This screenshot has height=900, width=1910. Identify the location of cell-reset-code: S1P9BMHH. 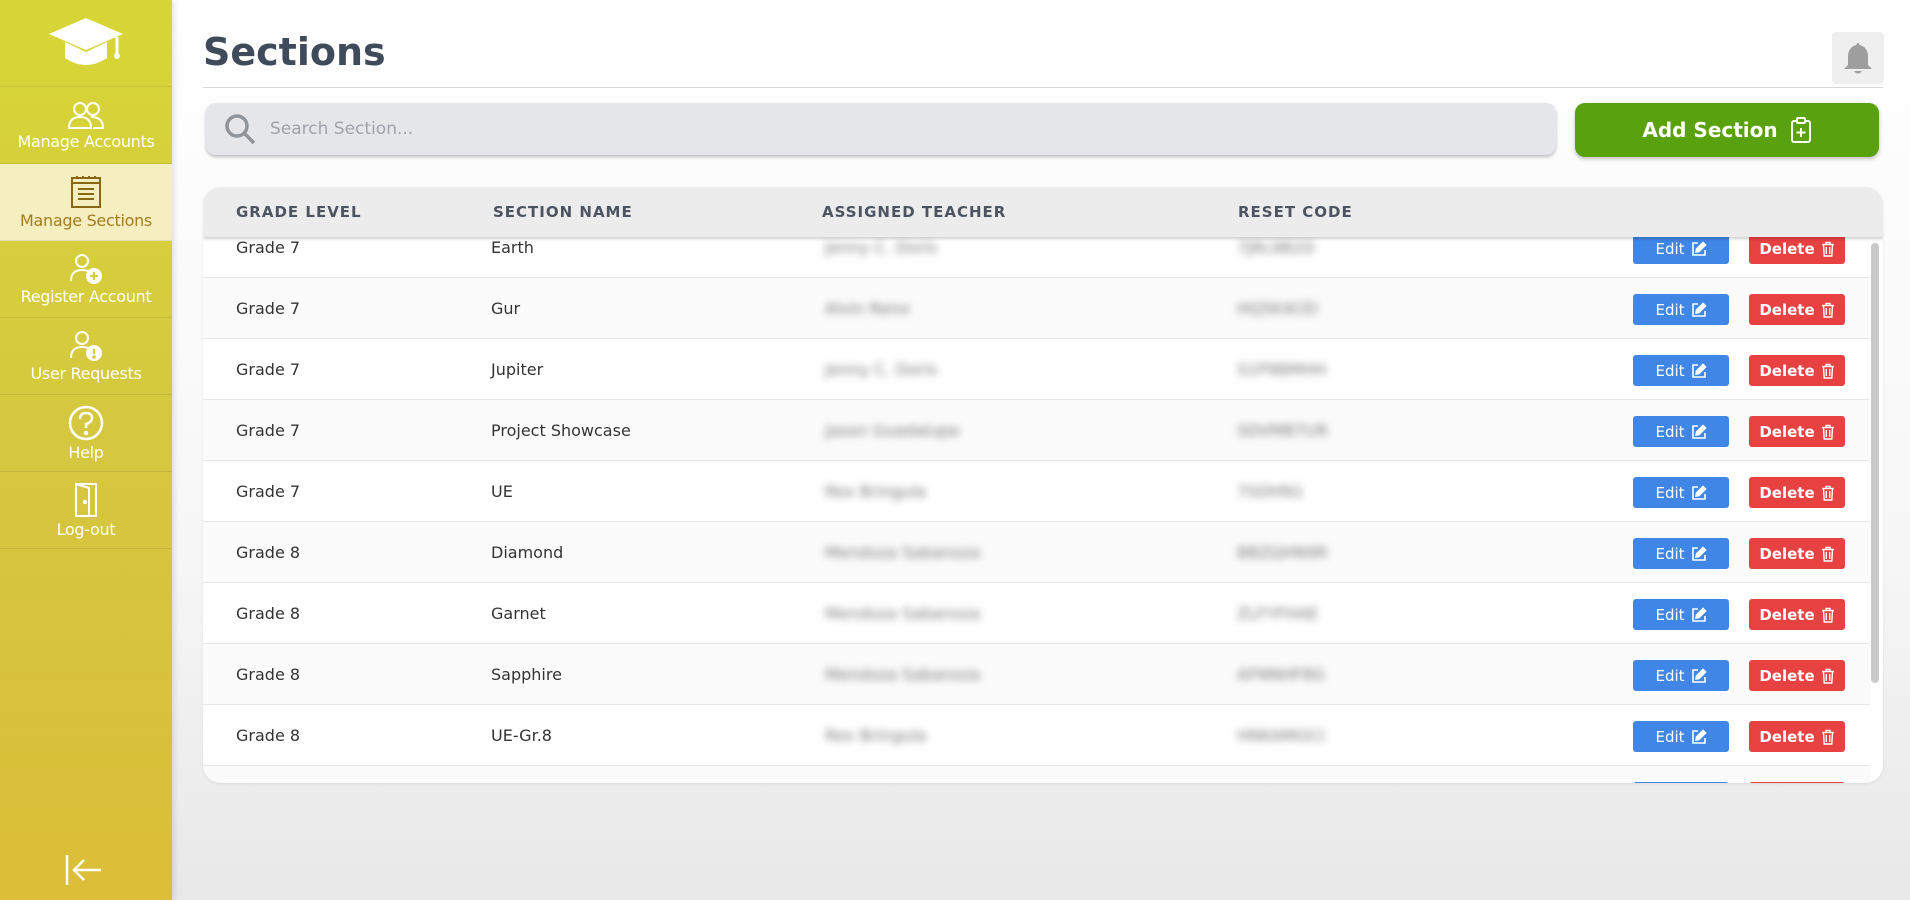
(1282, 369).